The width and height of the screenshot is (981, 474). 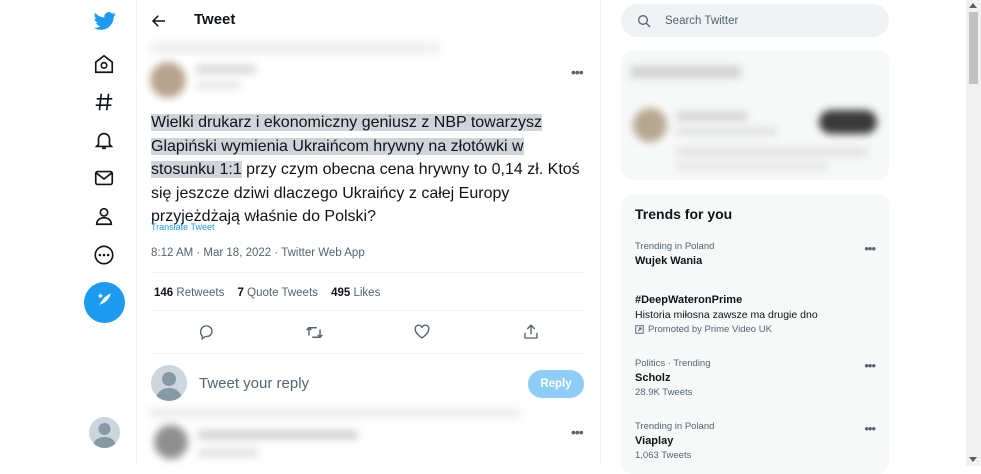 I want to click on share-icon, so click(x=531, y=332).